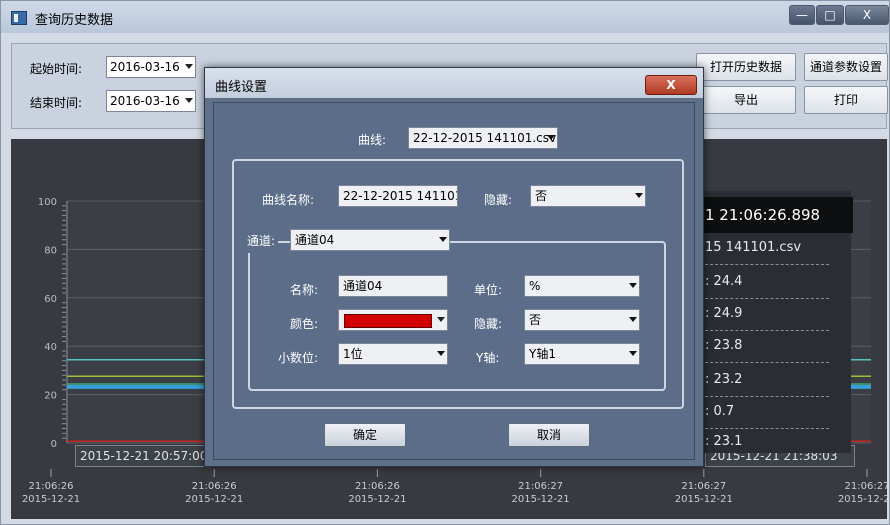  Describe the element at coordinates (846, 100) in the screenshot. I see `print-button: 打印` at that location.